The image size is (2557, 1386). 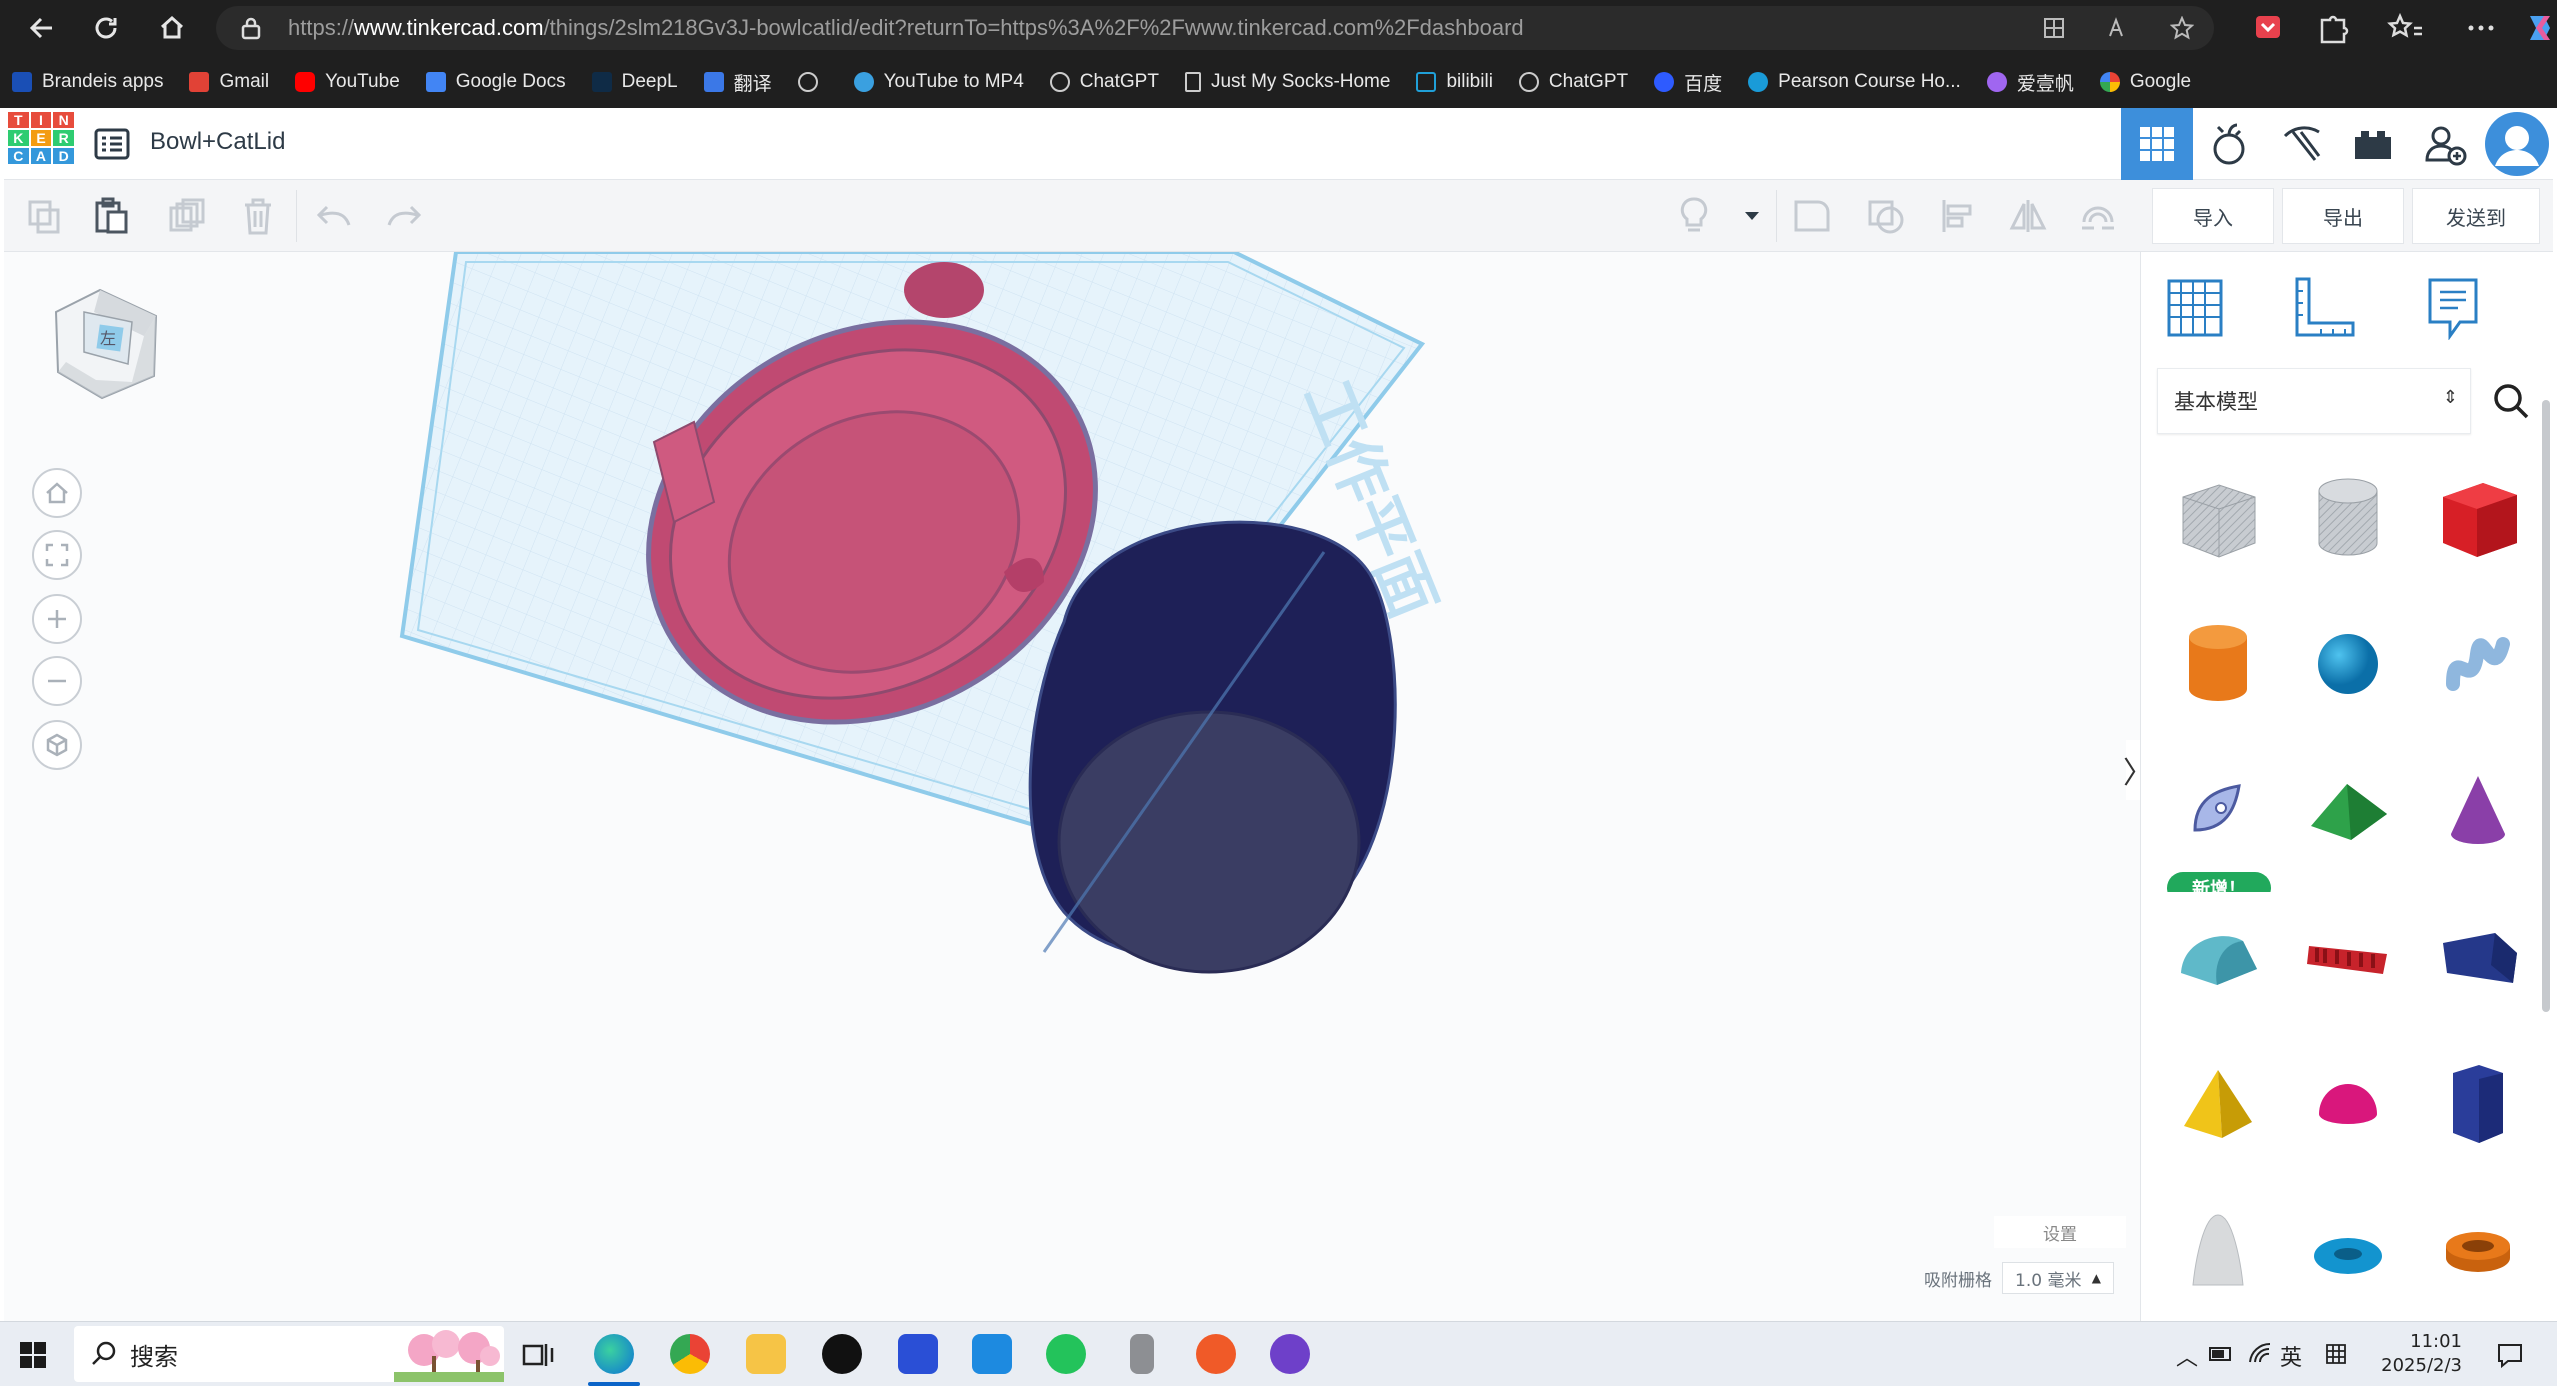 I want to click on perspective-button, so click(x=57, y=745).